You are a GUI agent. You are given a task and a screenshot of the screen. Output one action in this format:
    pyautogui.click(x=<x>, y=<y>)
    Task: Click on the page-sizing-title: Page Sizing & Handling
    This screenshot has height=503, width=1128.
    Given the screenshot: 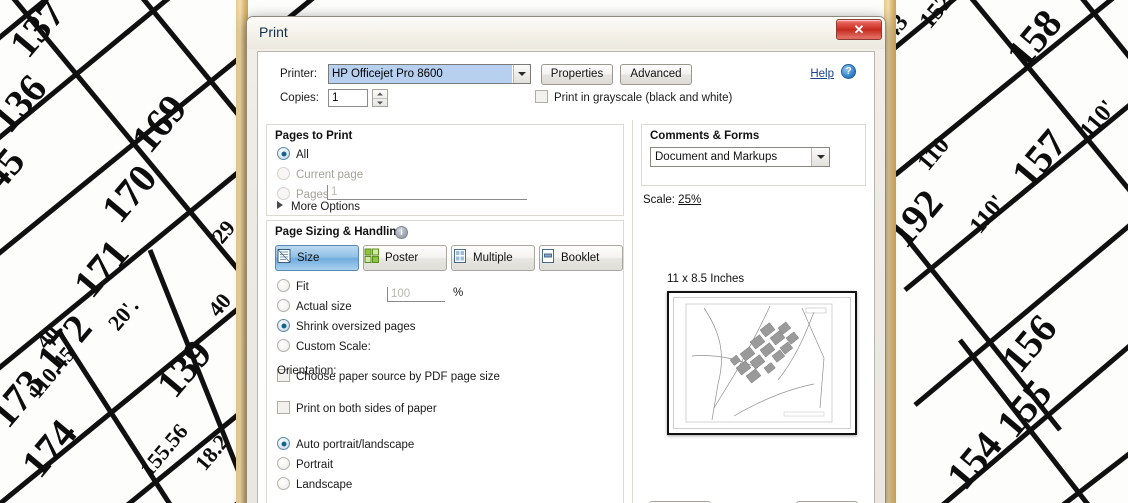 What is the action you would take?
    pyautogui.click(x=339, y=232)
    